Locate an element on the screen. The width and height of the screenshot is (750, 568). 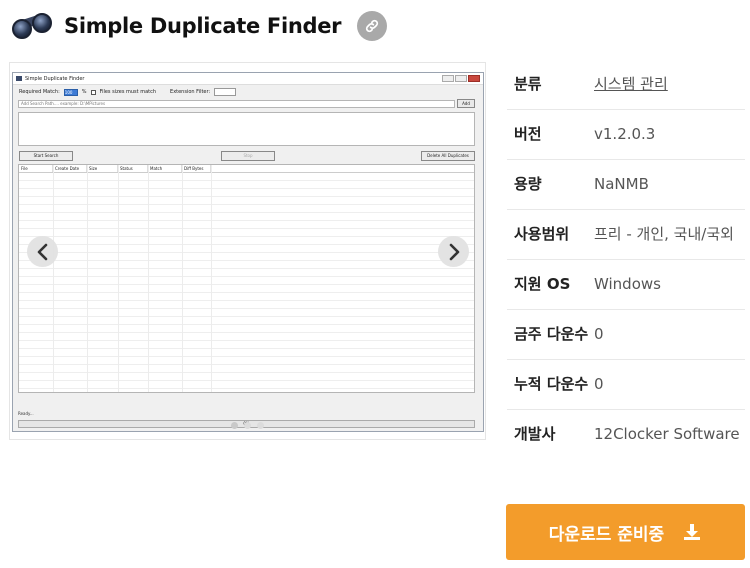
start-search-button: Start Search is located at coordinates (46, 156).